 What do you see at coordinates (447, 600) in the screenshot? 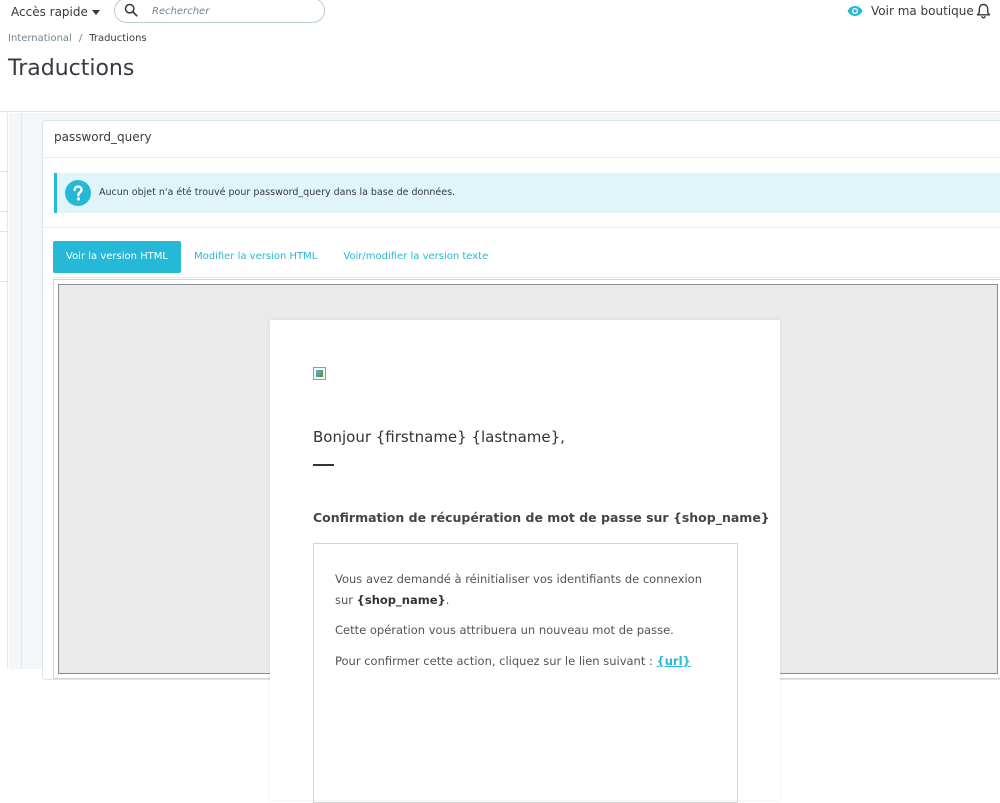
I see `email-paragraph-request-end: .` at bounding box center [447, 600].